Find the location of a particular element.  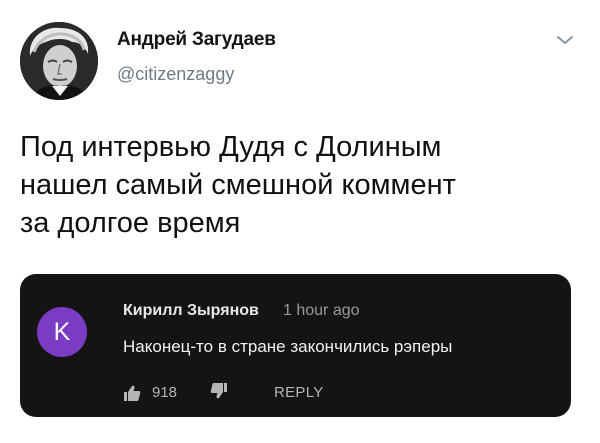

thumbs-up-icon is located at coordinates (132, 393).